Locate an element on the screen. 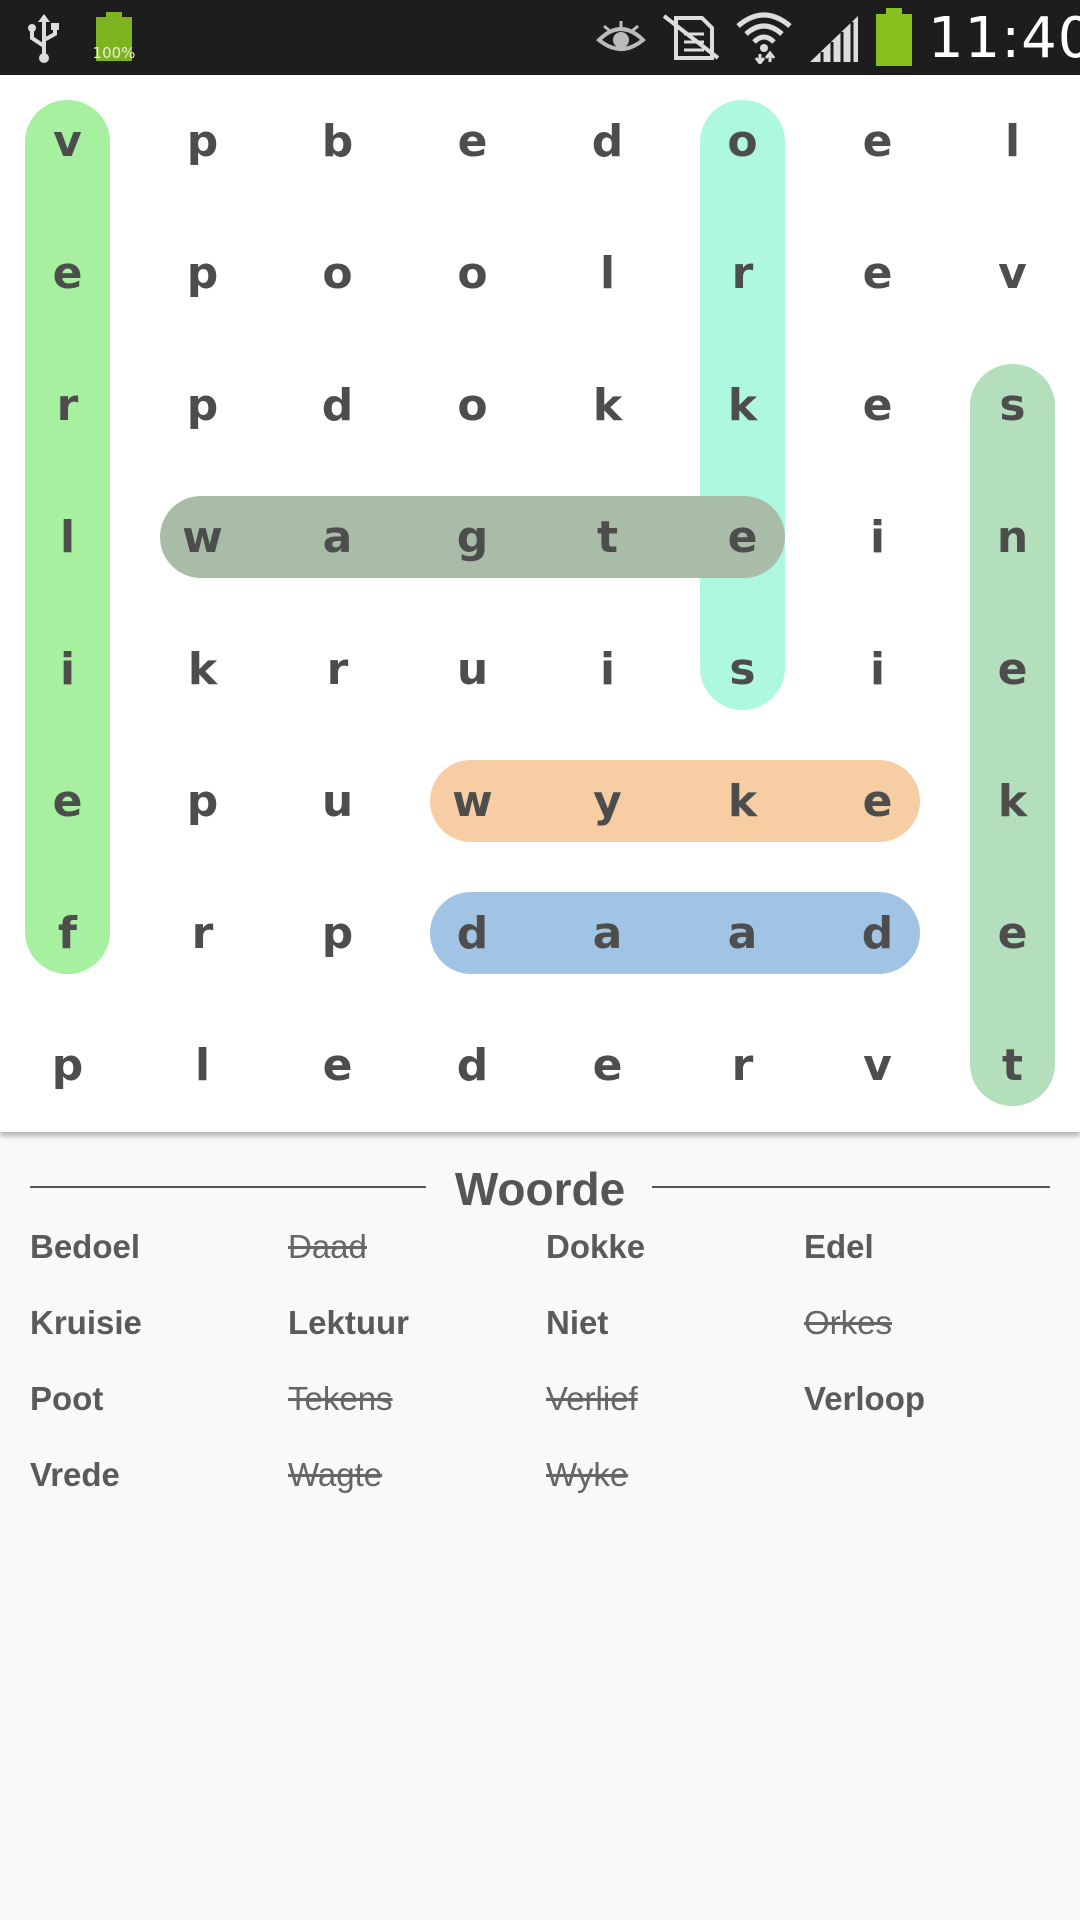  battery-percent-label: 100% is located at coordinates (114, 53).